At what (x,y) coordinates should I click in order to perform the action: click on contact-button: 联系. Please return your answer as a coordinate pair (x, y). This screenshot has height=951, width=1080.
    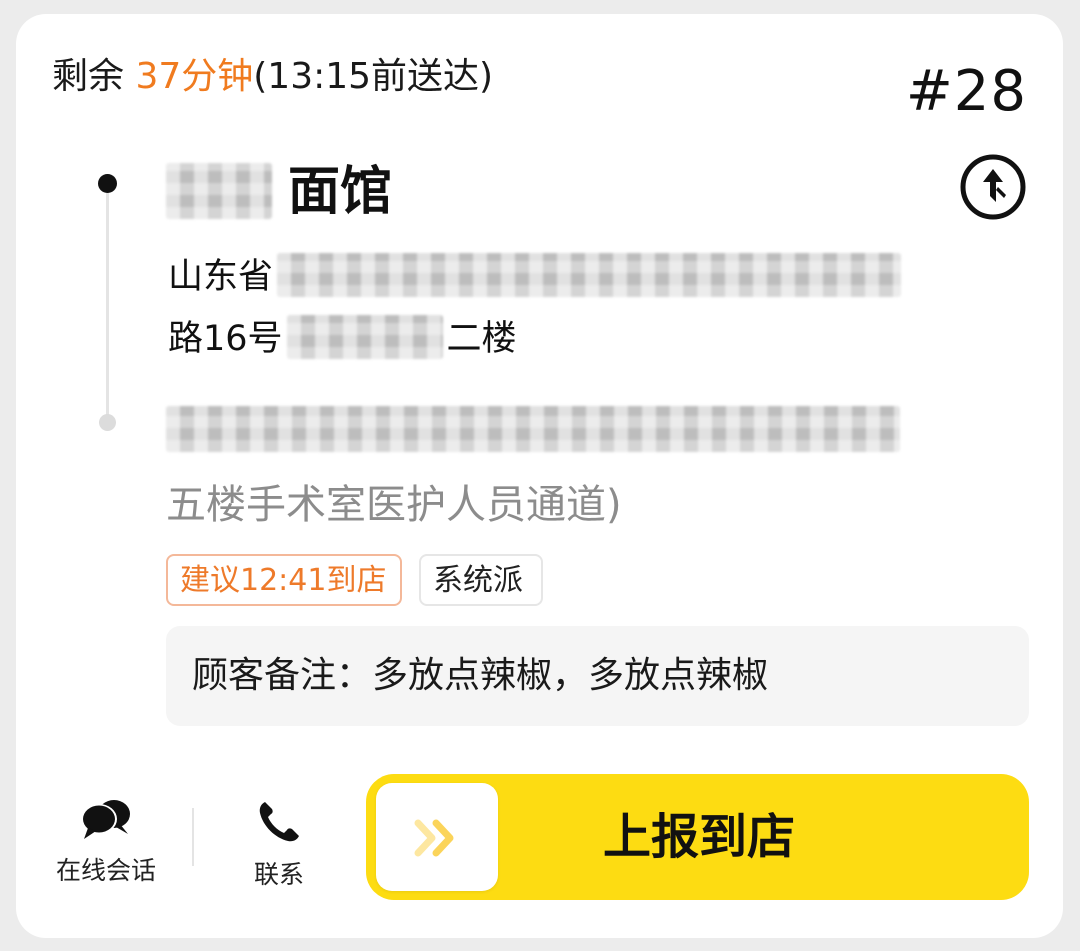
    Looking at the image, I should click on (279, 844).